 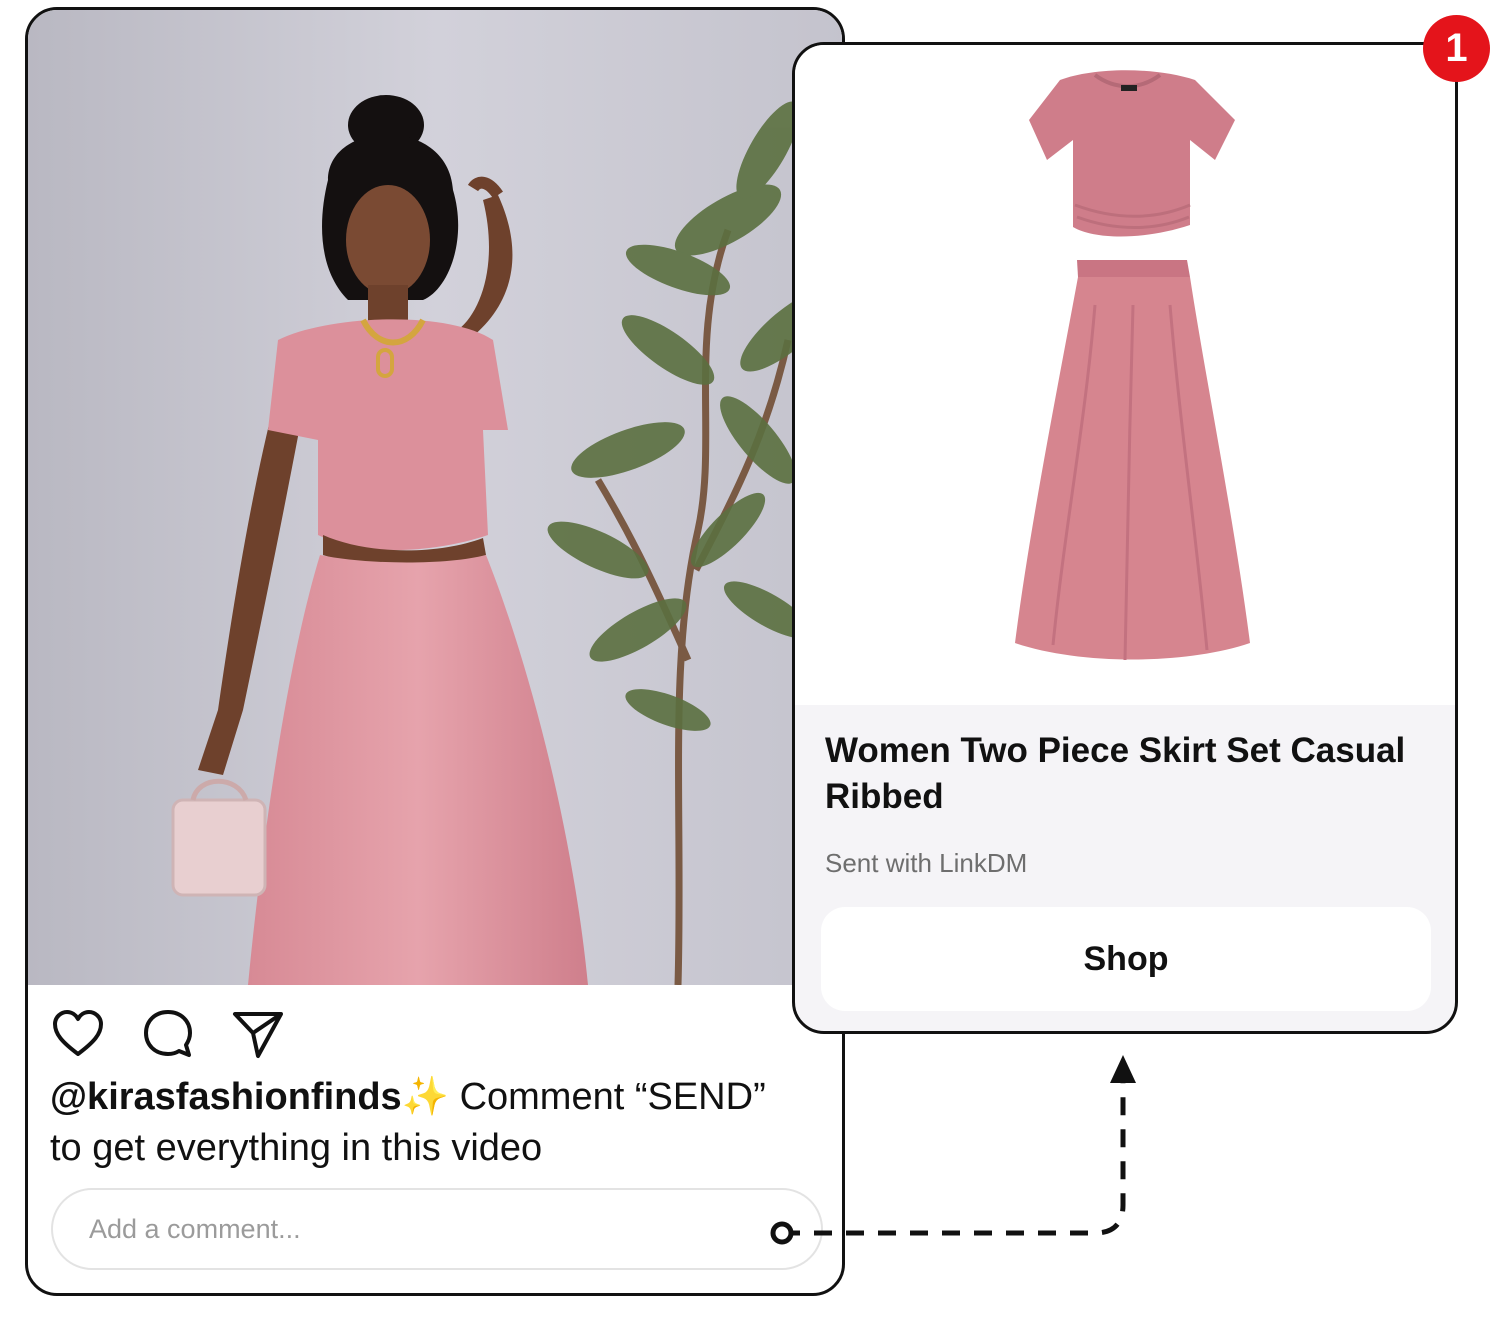 I want to click on arrow-head-icon, so click(x=1123, y=1069).